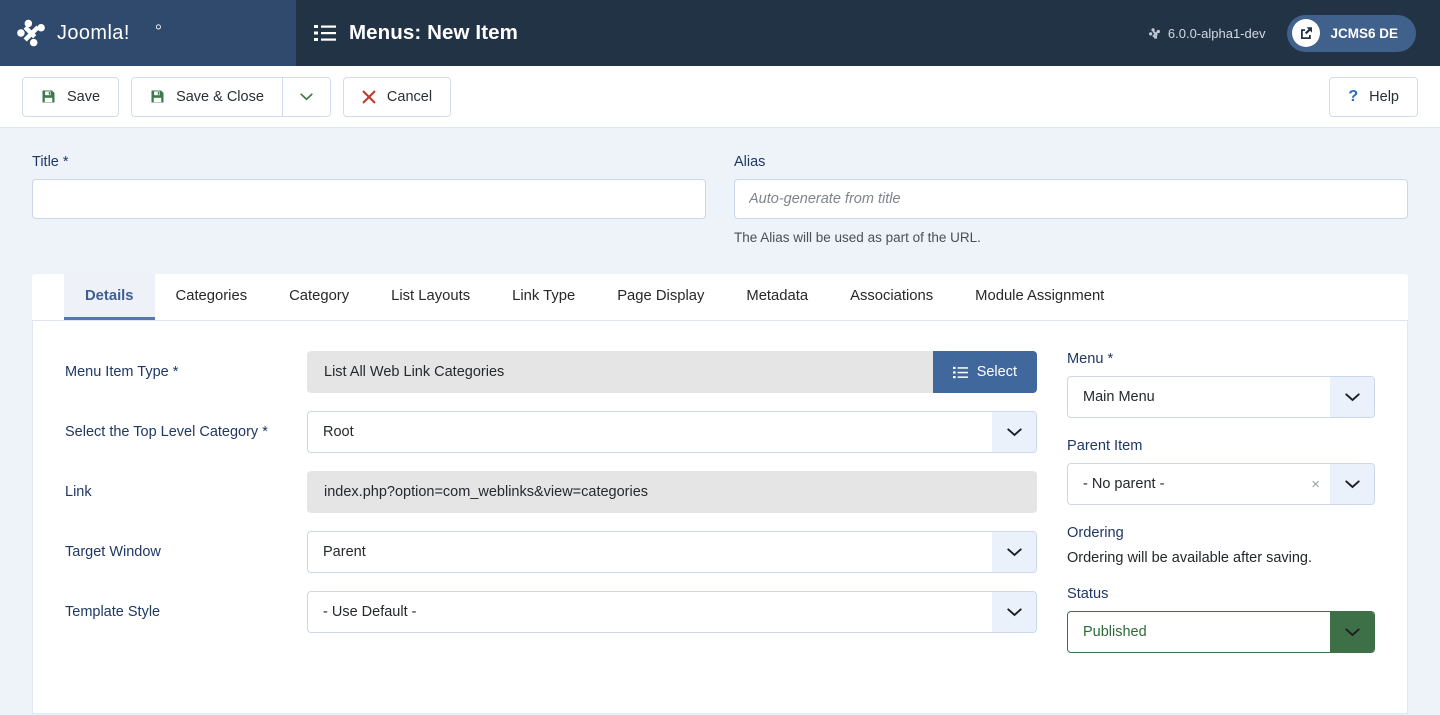  What do you see at coordinates (1040, 297) in the screenshot?
I see `tab-module-assignment: Module Assignment` at bounding box center [1040, 297].